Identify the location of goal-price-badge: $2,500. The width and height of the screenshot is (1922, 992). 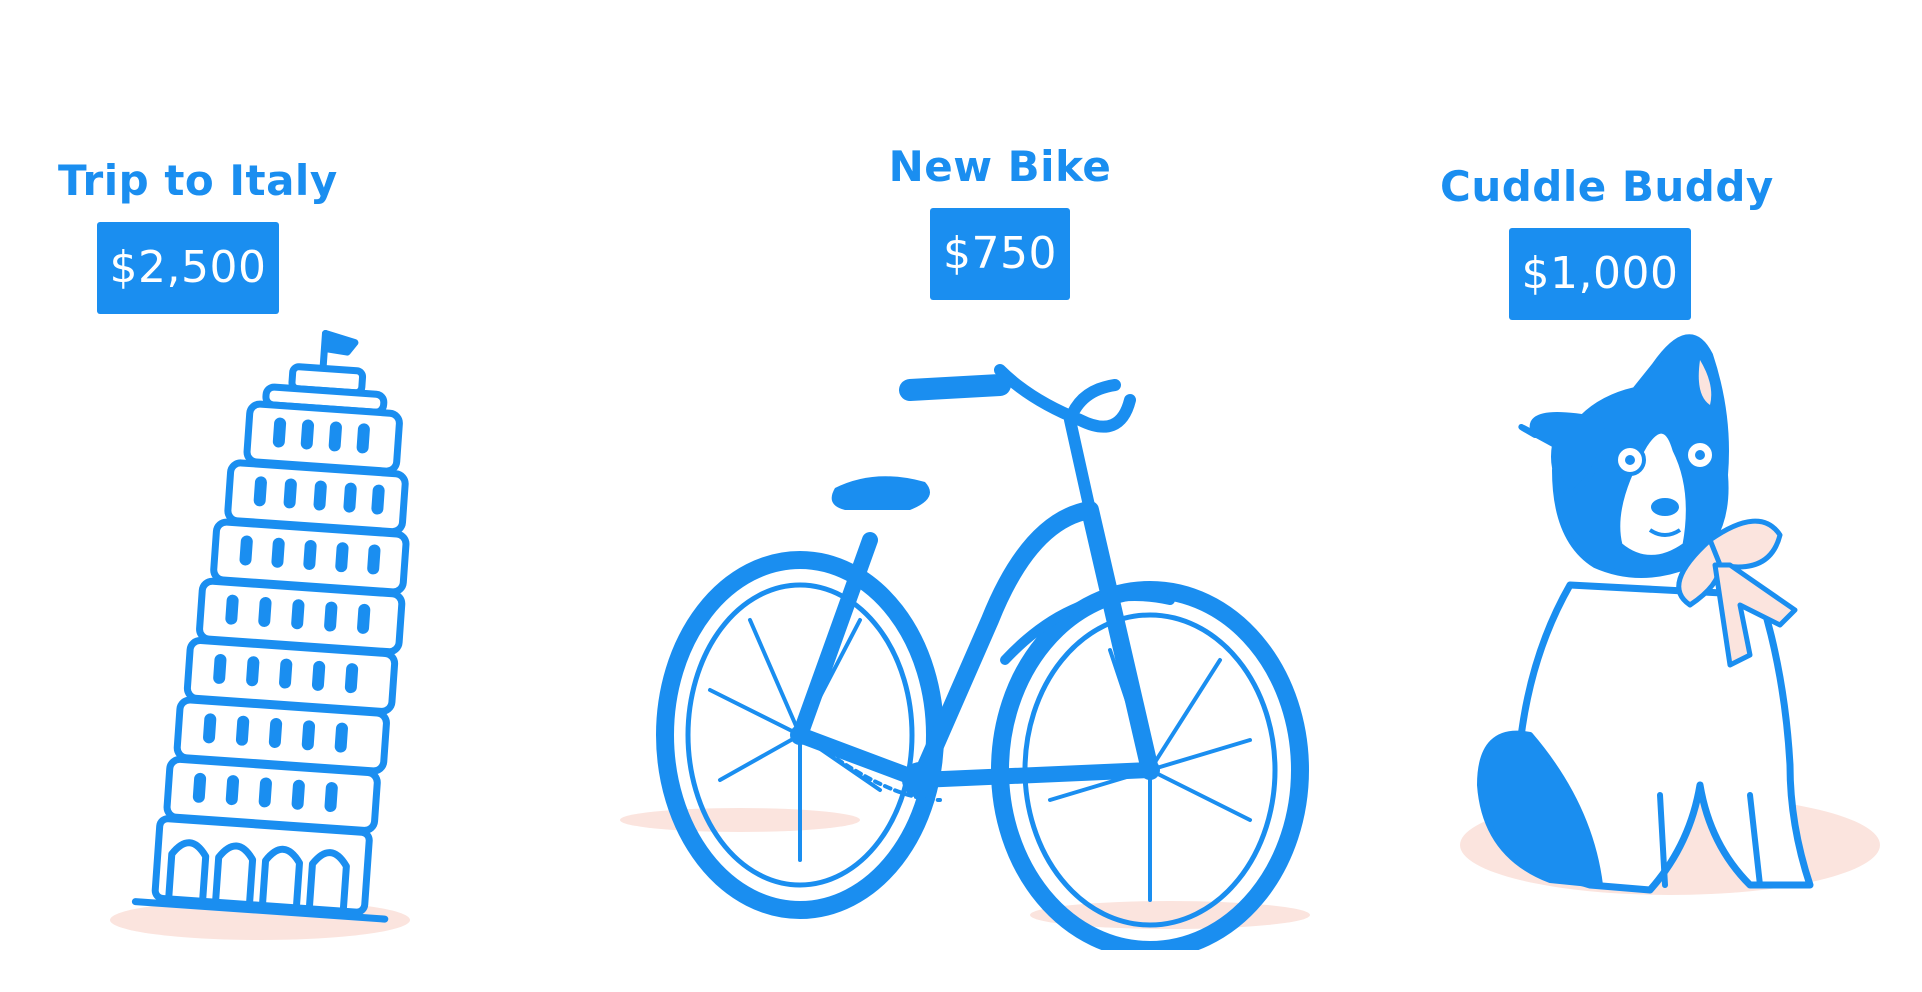
(188, 268).